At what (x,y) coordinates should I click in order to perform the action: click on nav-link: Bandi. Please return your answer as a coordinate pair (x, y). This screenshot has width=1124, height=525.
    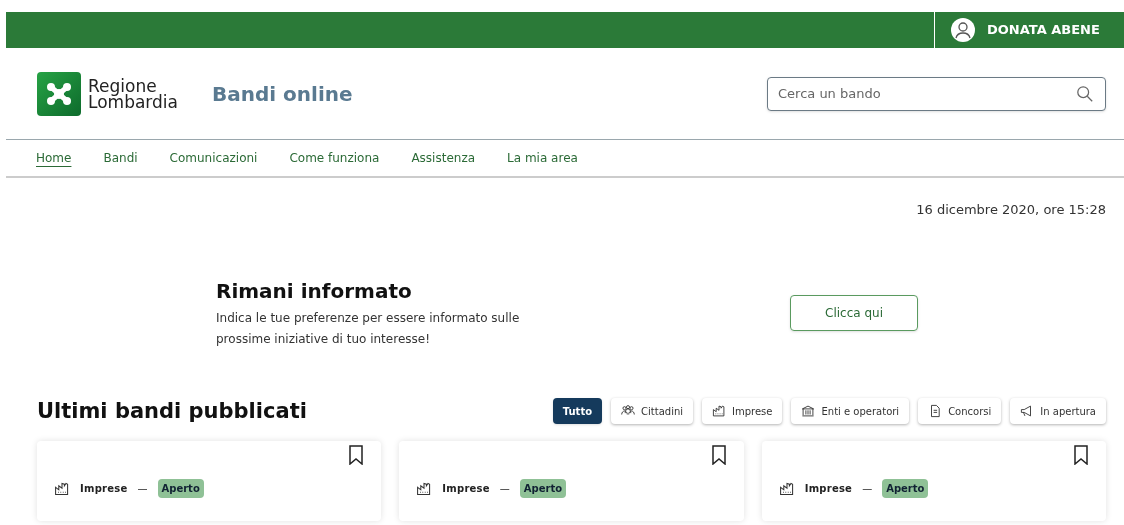
    Looking at the image, I should click on (120, 158).